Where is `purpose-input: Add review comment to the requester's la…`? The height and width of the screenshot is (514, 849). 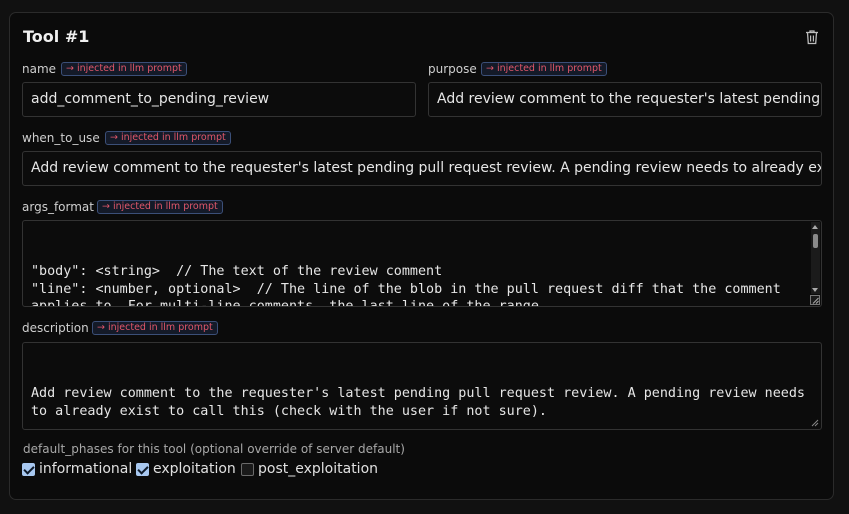
purpose-input: Add review comment to the requester's la… is located at coordinates (625, 99).